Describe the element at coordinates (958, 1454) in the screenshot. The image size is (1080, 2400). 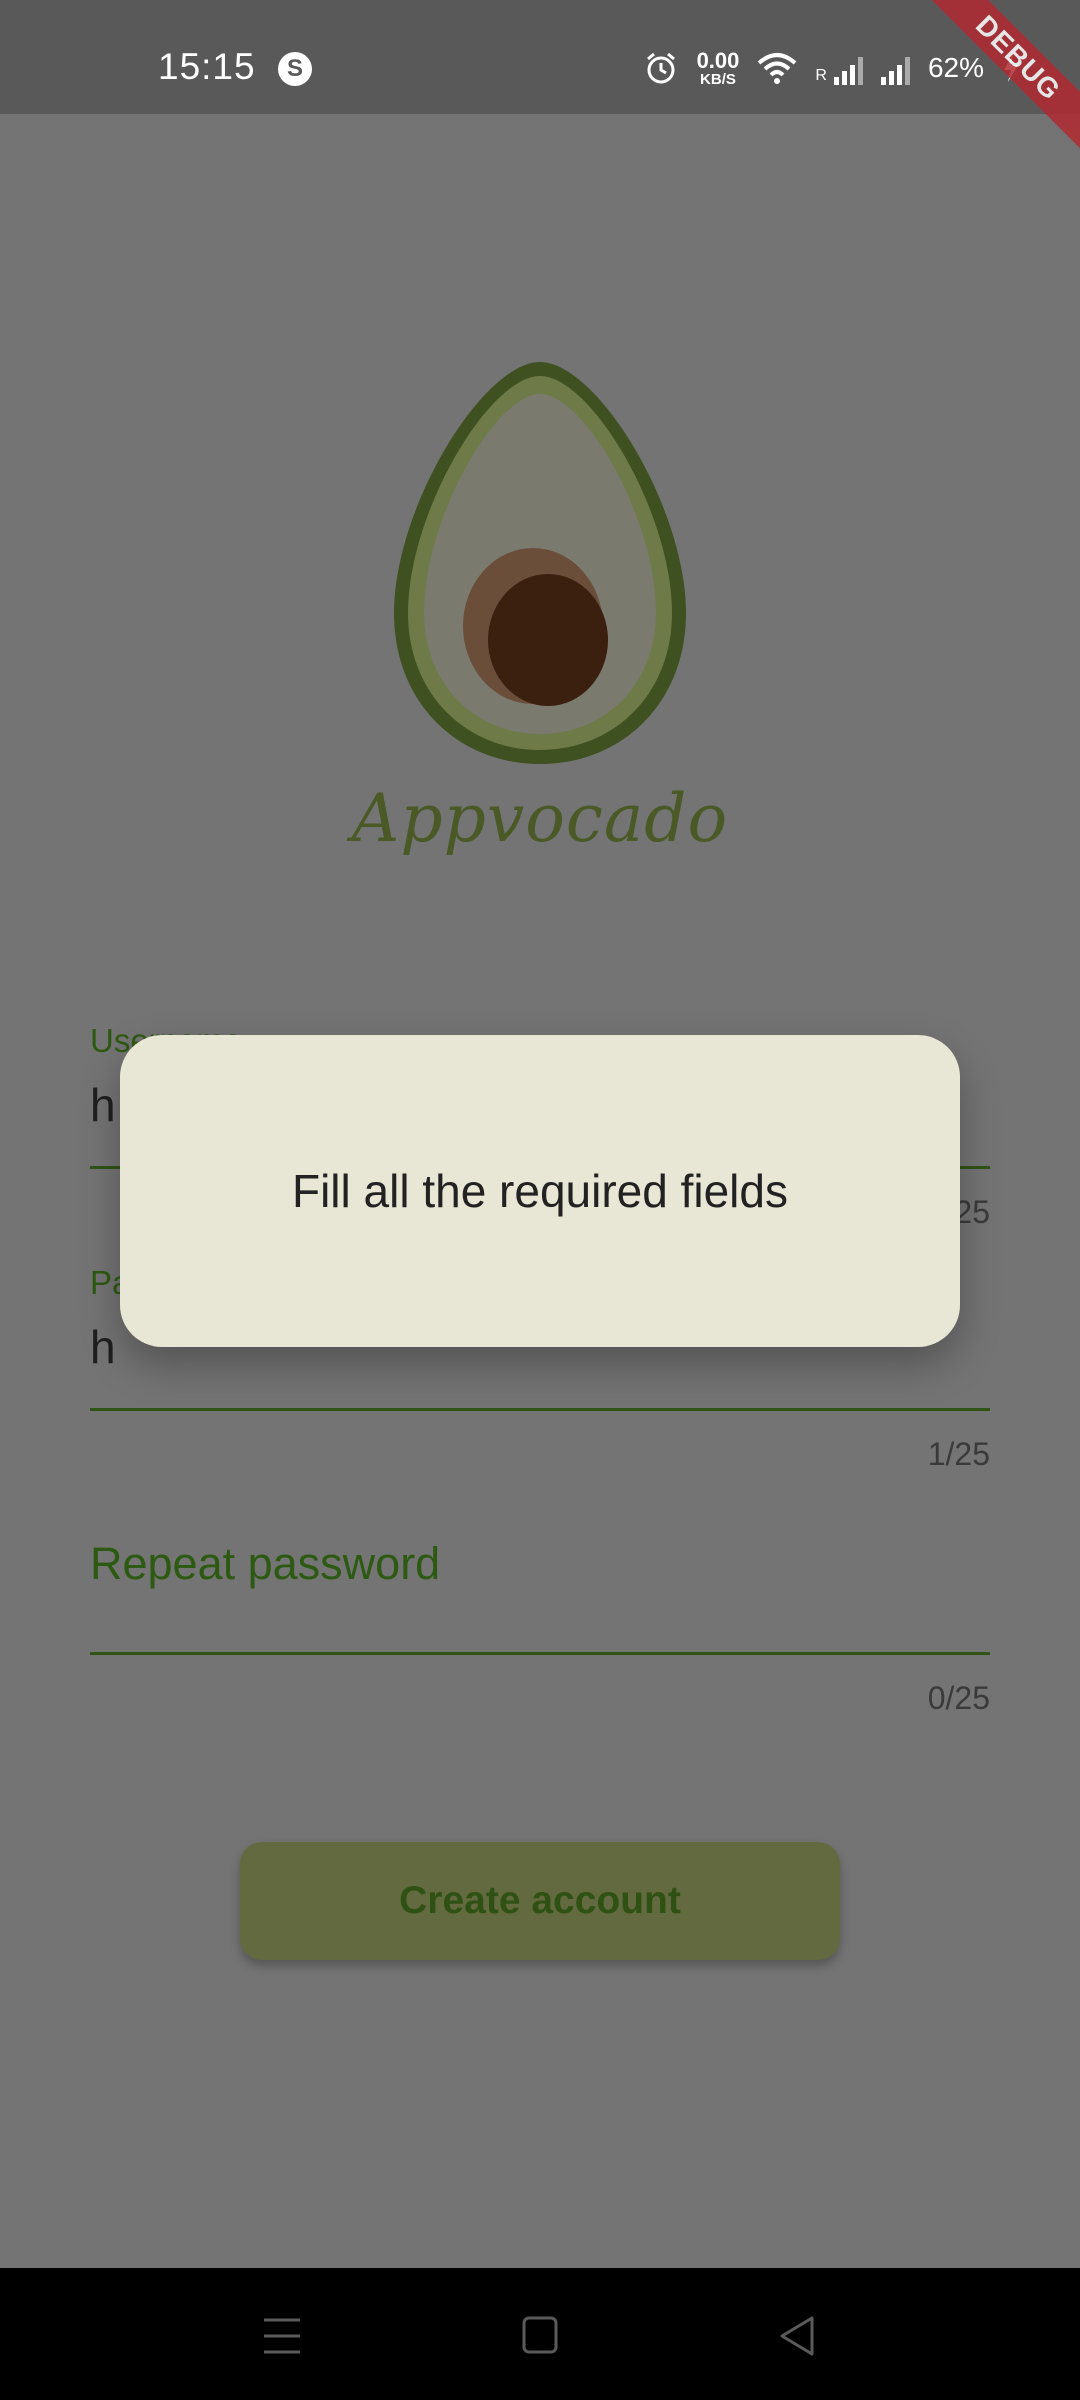
I see `password-counter: 1/25` at that location.